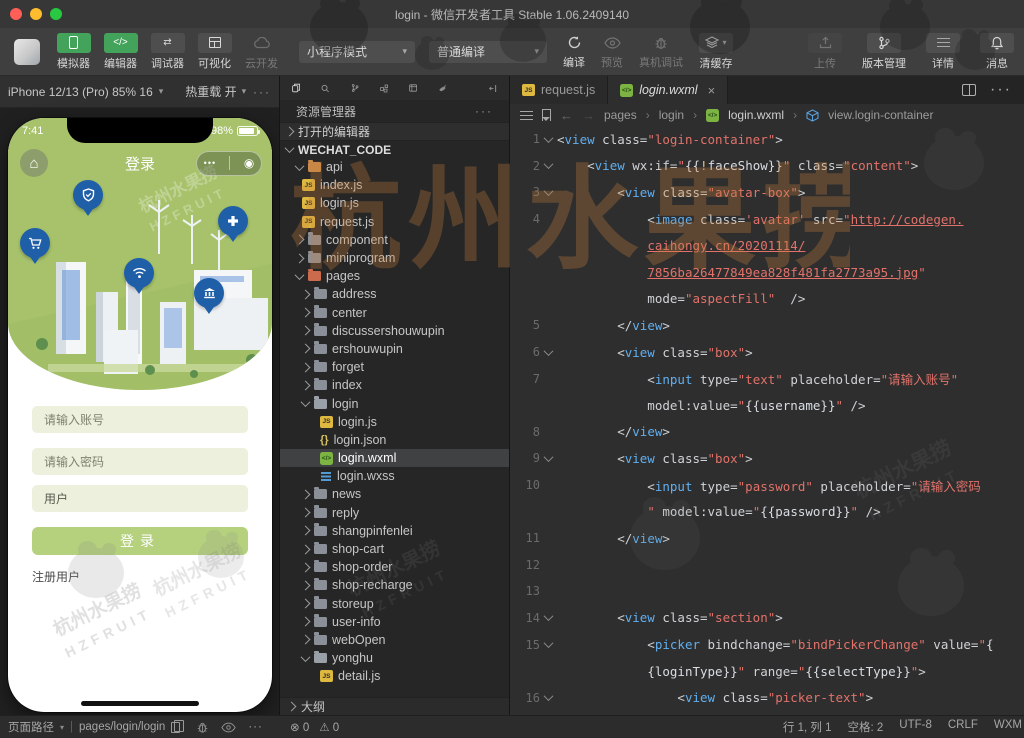 The width and height of the screenshot is (1024, 738). What do you see at coordinates (661, 52) in the screenshot?
I see `device-debug-button: 真机调试` at bounding box center [661, 52].